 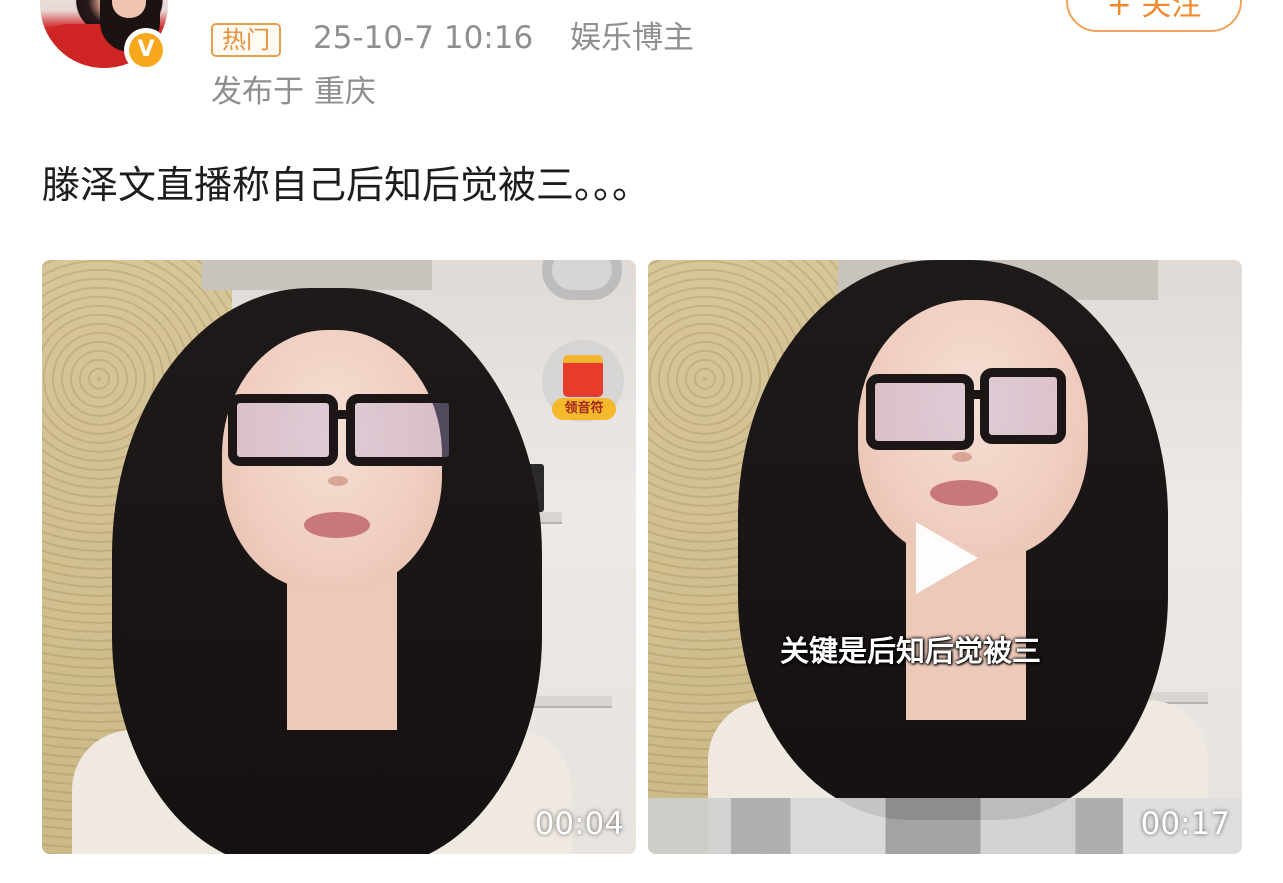 I want to click on post-location: 发布于 重庆, so click(x=293, y=92).